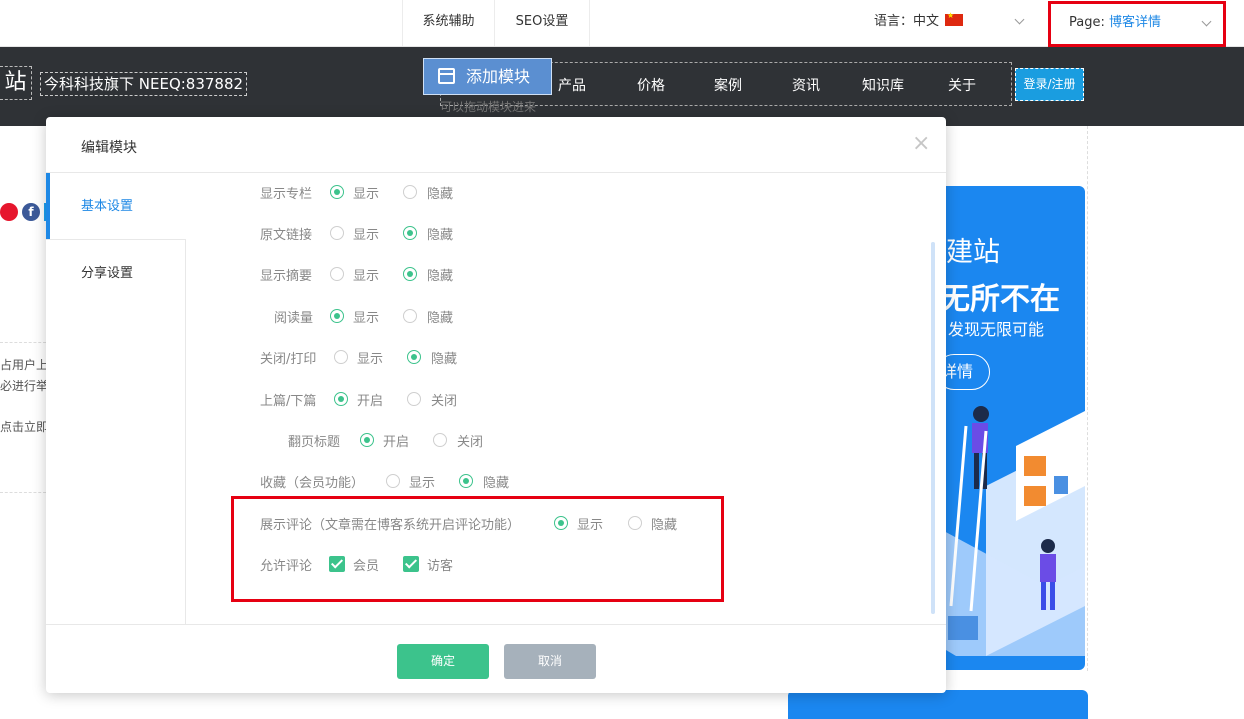 This screenshot has width=1244, height=719. Describe the element at coordinates (337, 233) in the screenshot. I see `radio-original-link-show` at that location.